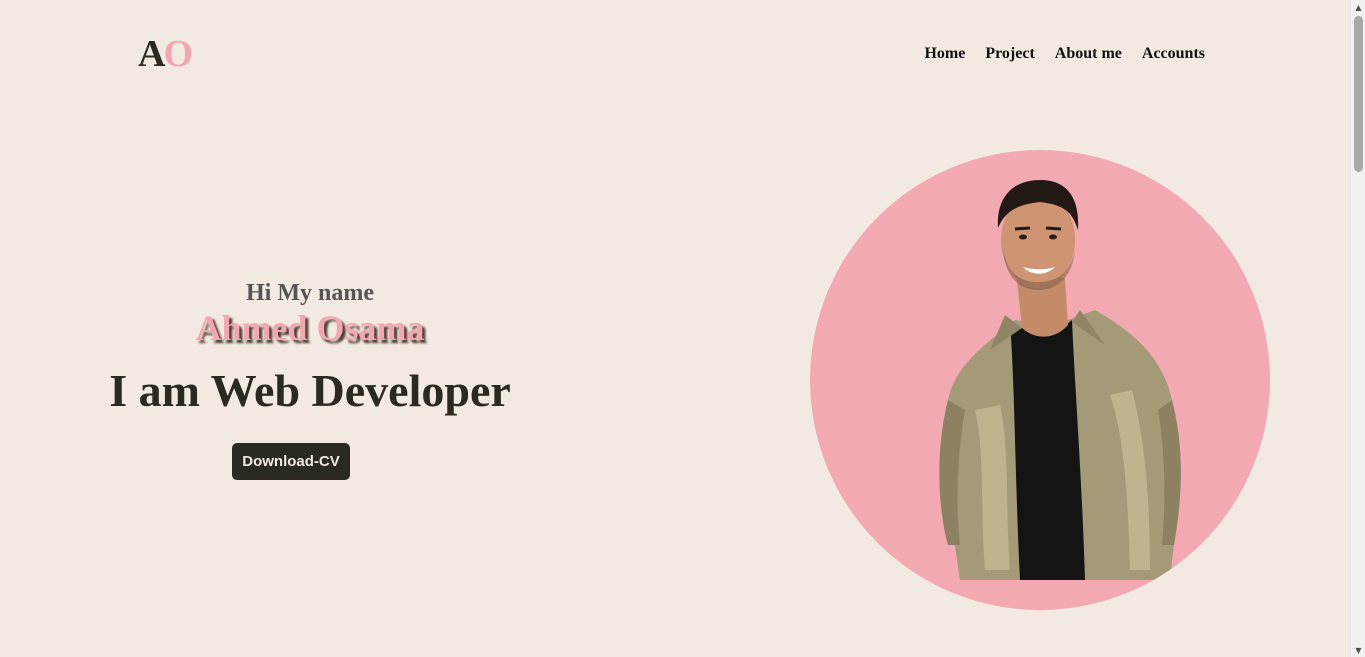 The height and width of the screenshot is (657, 1365). I want to click on portrait-photo, so click(1060, 380).